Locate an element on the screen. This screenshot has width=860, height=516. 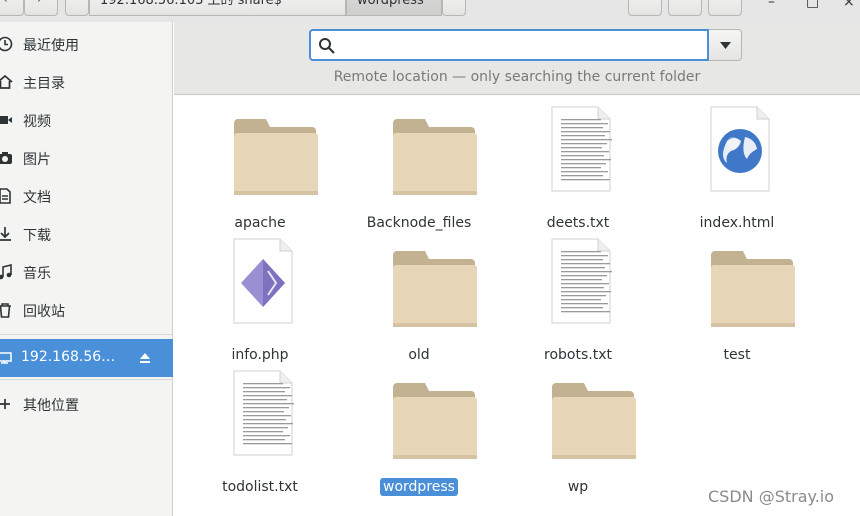
file-item: wp is located at coordinates (578, 432).